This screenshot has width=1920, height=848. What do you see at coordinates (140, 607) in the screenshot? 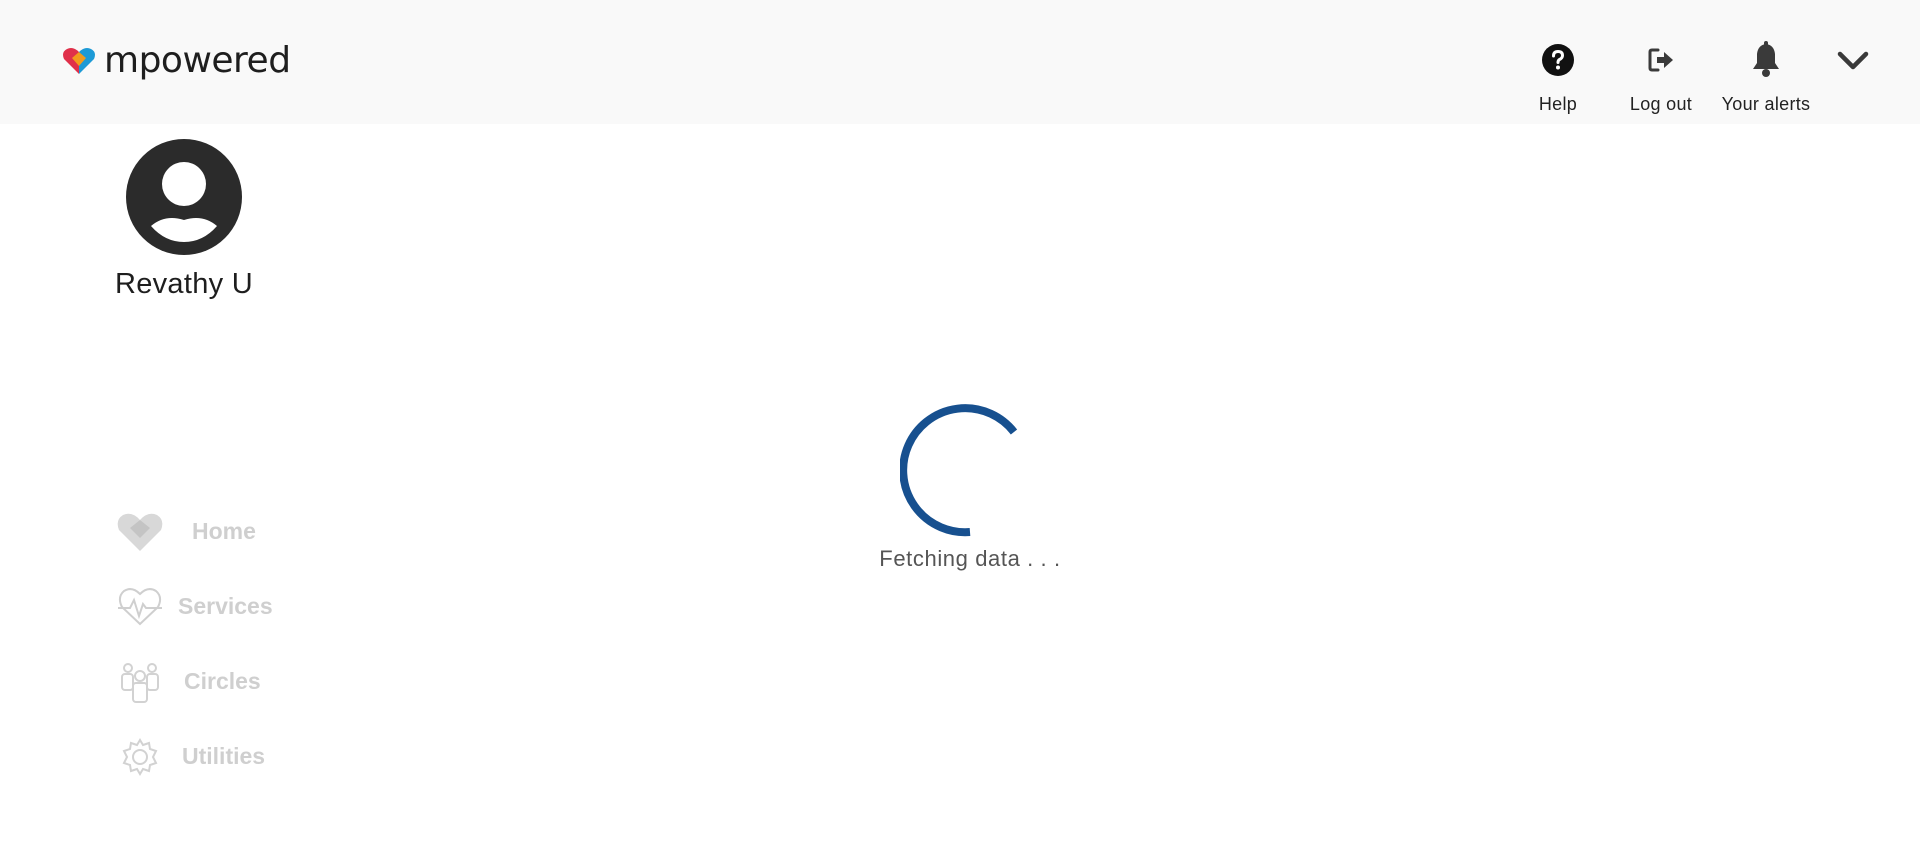
I see `heartbeat-icon` at bounding box center [140, 607].